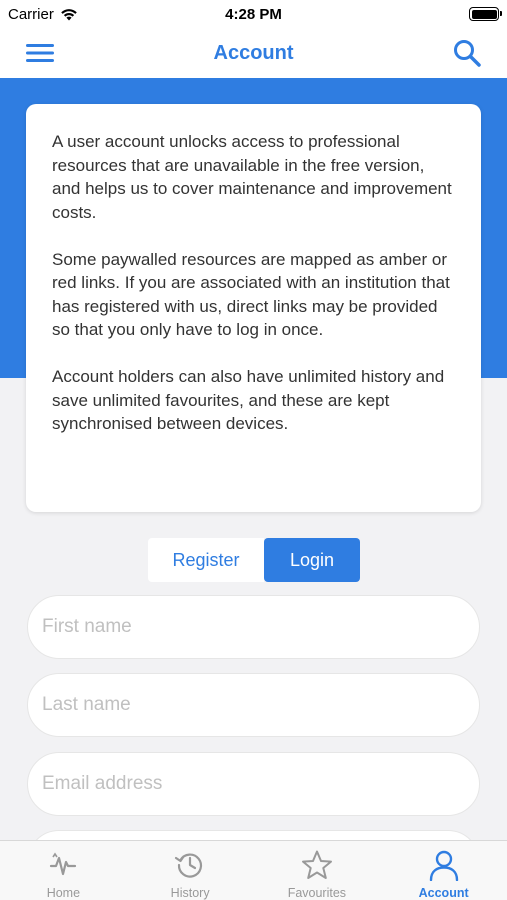 This screenshot has height=900, width=507. I want to click on nav-bar: Account, so click(253, 53).